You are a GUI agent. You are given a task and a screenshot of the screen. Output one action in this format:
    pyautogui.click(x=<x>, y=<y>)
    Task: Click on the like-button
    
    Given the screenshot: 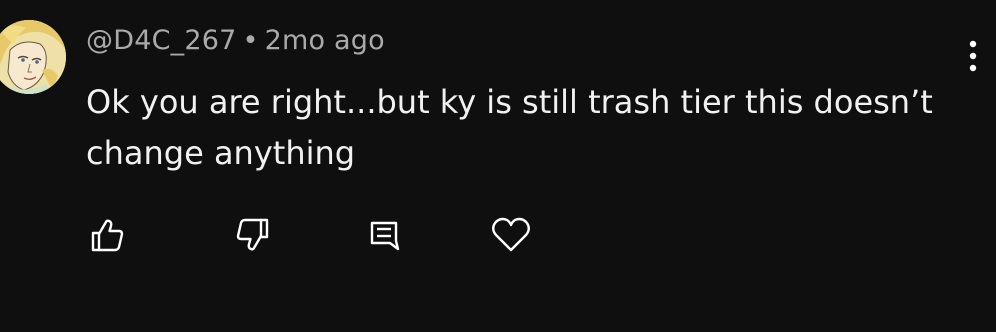 What is the action you would take?
    pyautogui.click(x=107, y=235)
    